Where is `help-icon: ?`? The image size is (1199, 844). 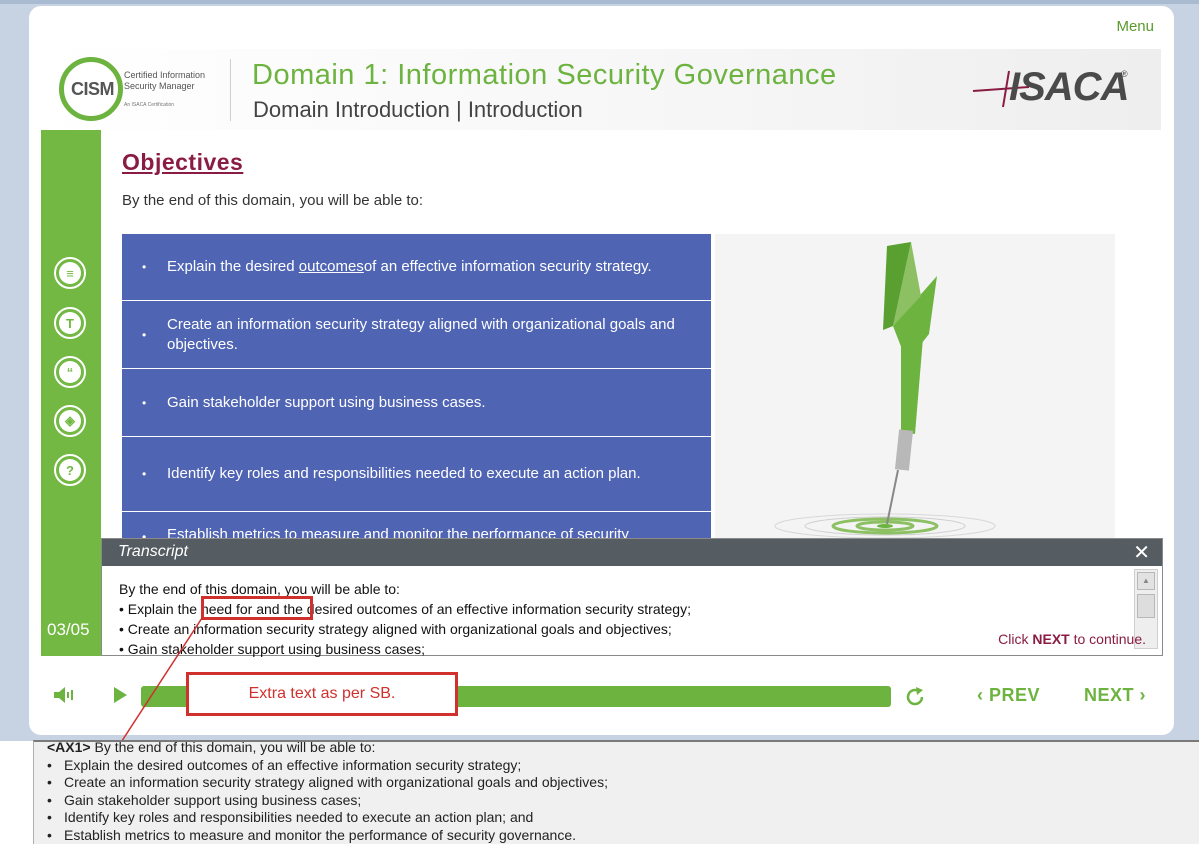
help-icon: ? is located at coordinates (70, 470).